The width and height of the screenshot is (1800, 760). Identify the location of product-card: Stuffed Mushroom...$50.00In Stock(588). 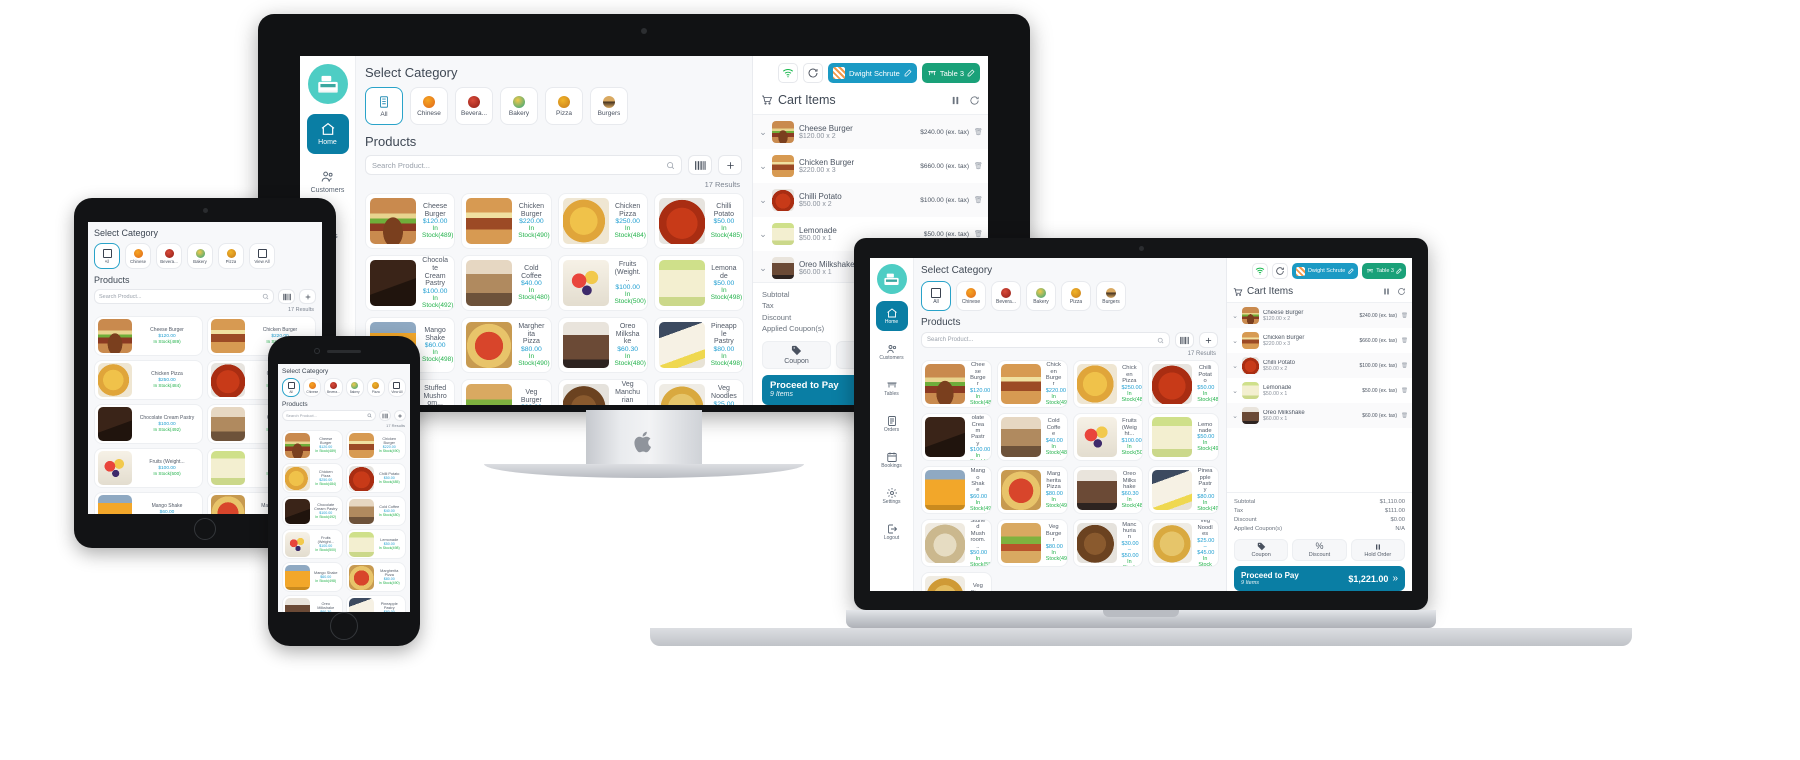
(956, 543).